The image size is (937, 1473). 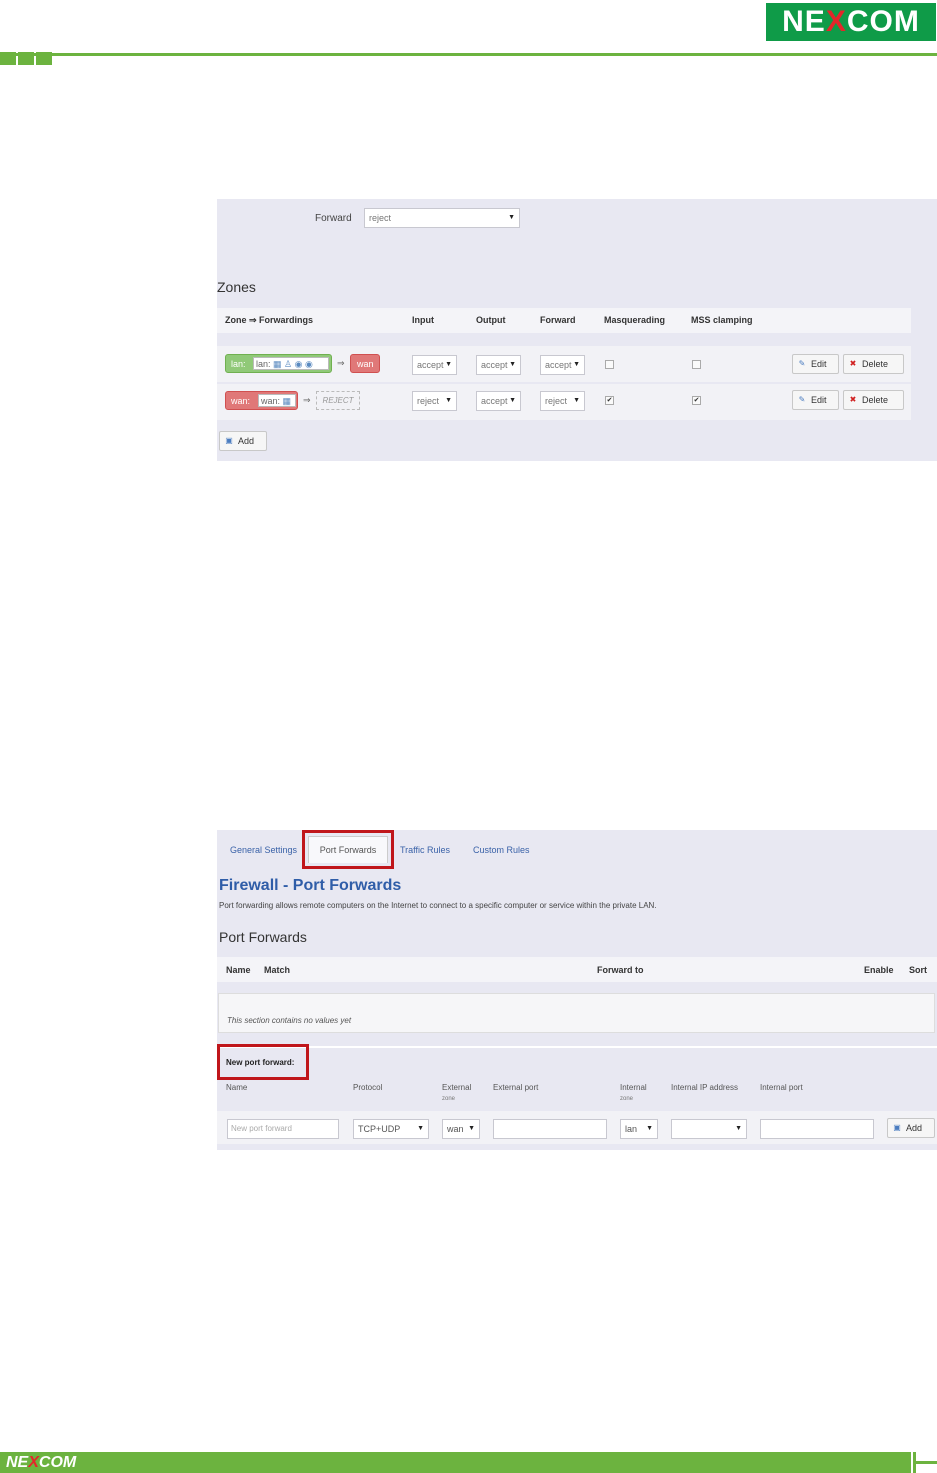 What do you see at coordinates (627, 1099) in the screenshot?
I see `col-new-internal-zone-sub: zone` at bounding box center [627, 1099].